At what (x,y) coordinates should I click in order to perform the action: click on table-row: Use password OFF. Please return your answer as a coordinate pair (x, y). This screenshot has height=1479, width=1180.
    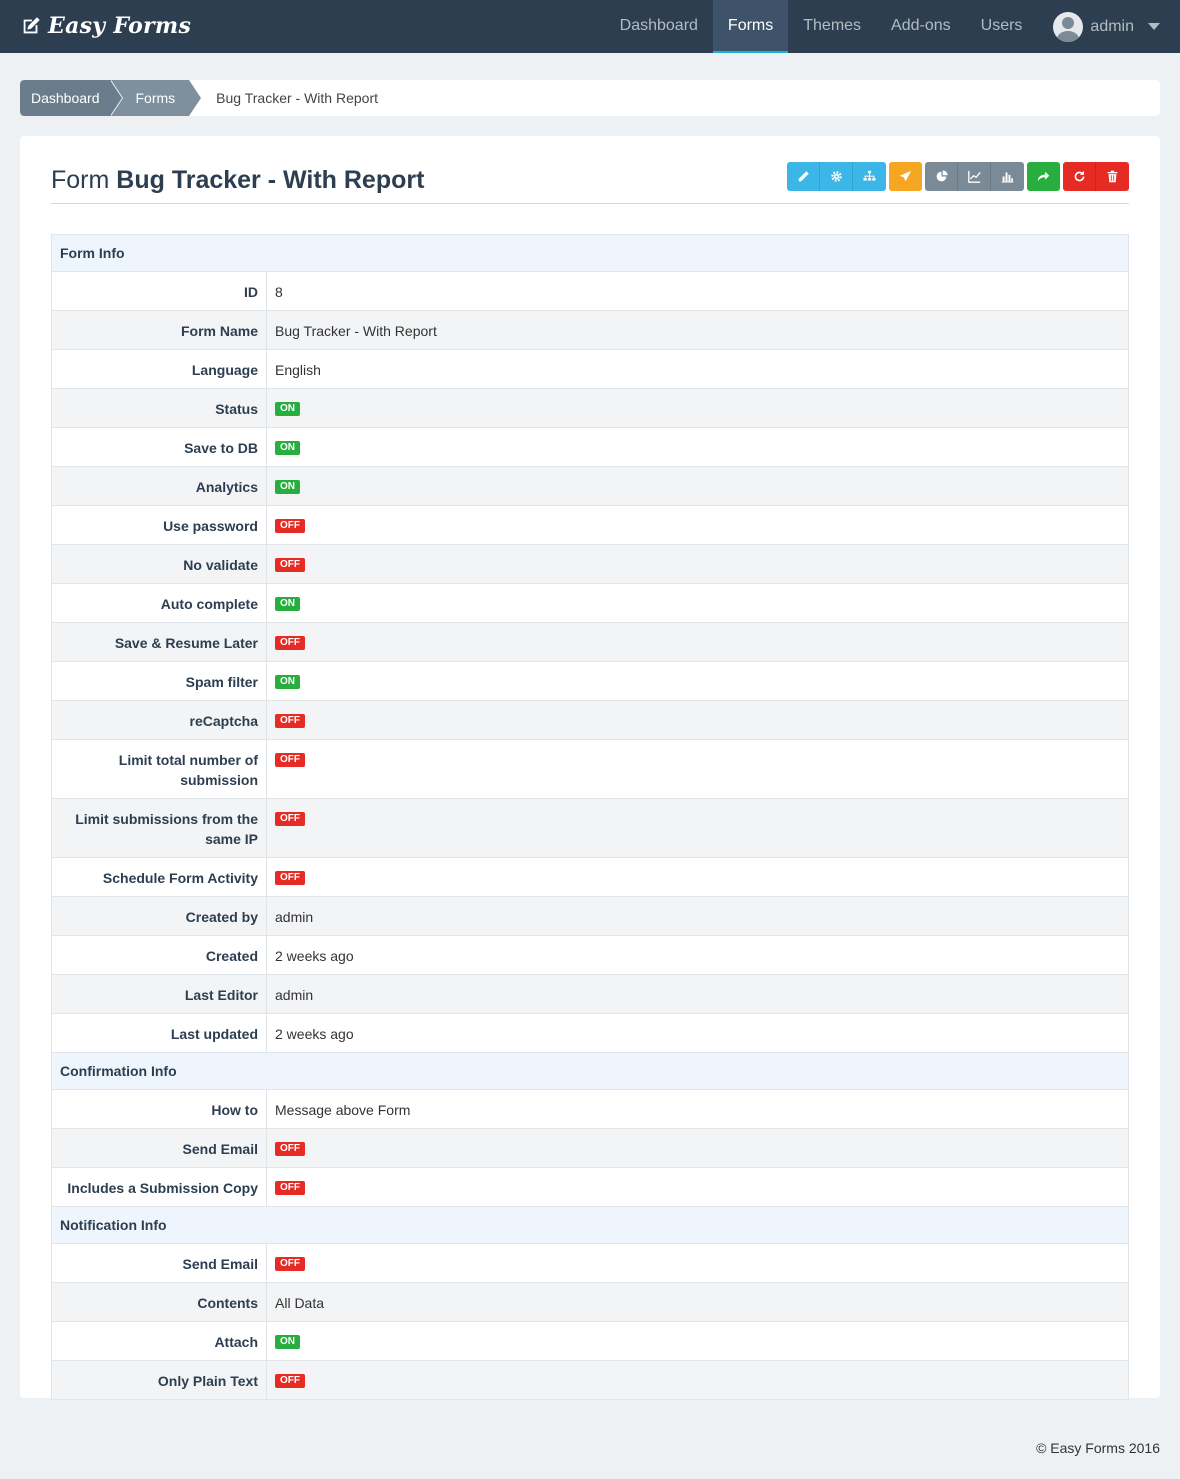
    Looking at the image, I should click on (590, 525).